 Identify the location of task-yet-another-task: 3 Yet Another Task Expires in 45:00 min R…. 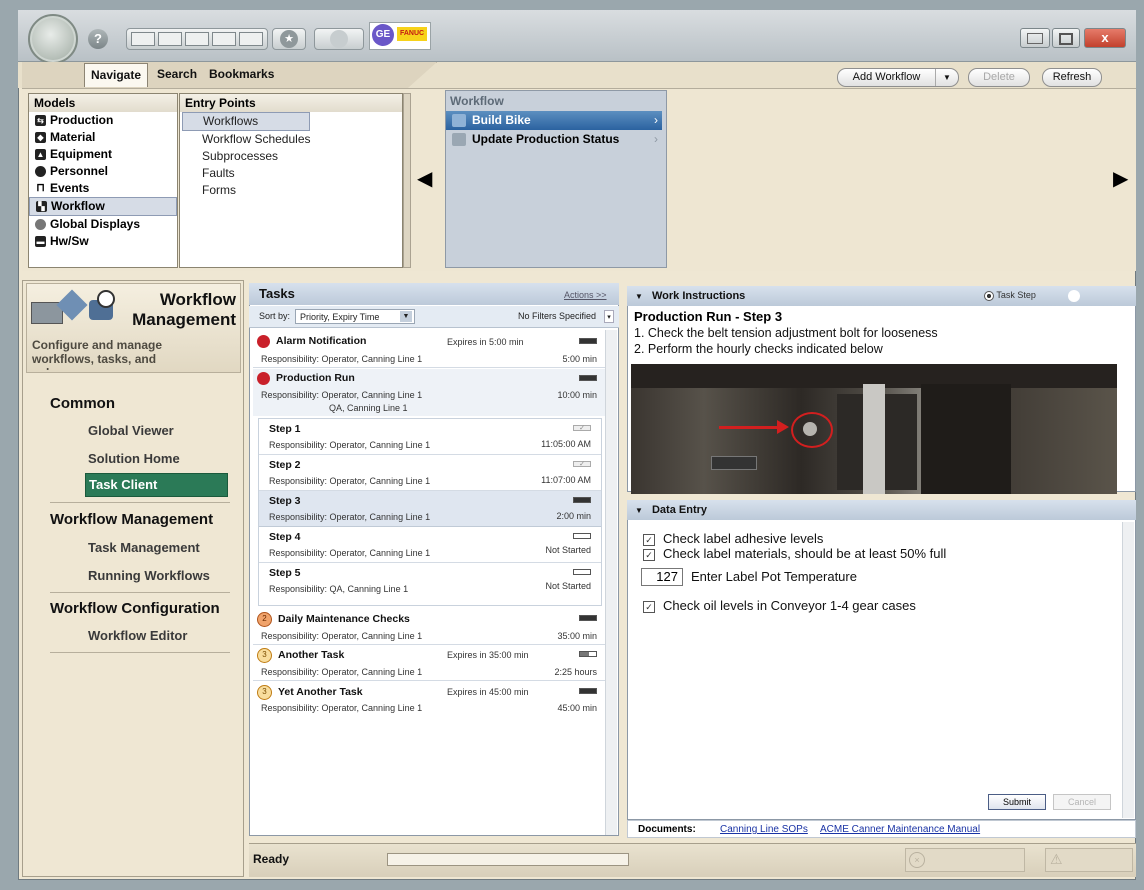
(429, 700).